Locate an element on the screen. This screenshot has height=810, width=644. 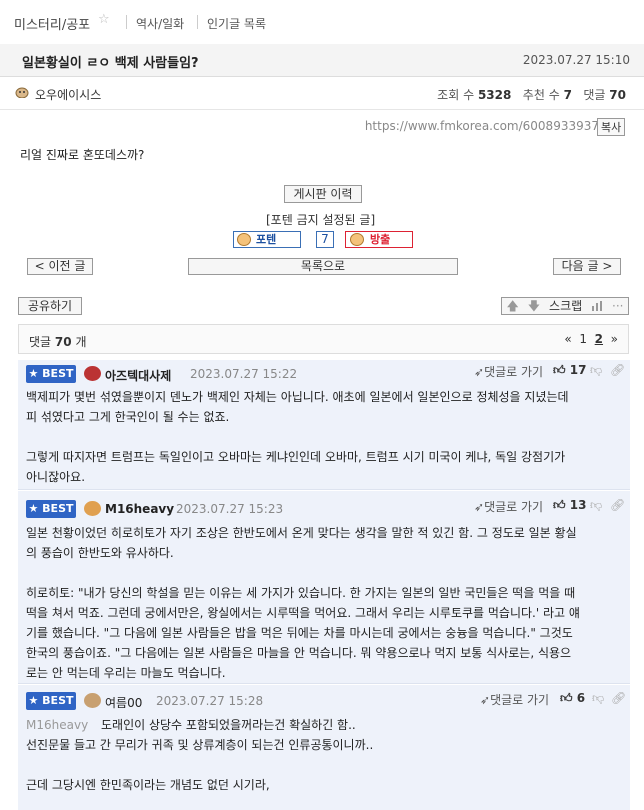
poten-face-icon is located at coordinates (244, 239).